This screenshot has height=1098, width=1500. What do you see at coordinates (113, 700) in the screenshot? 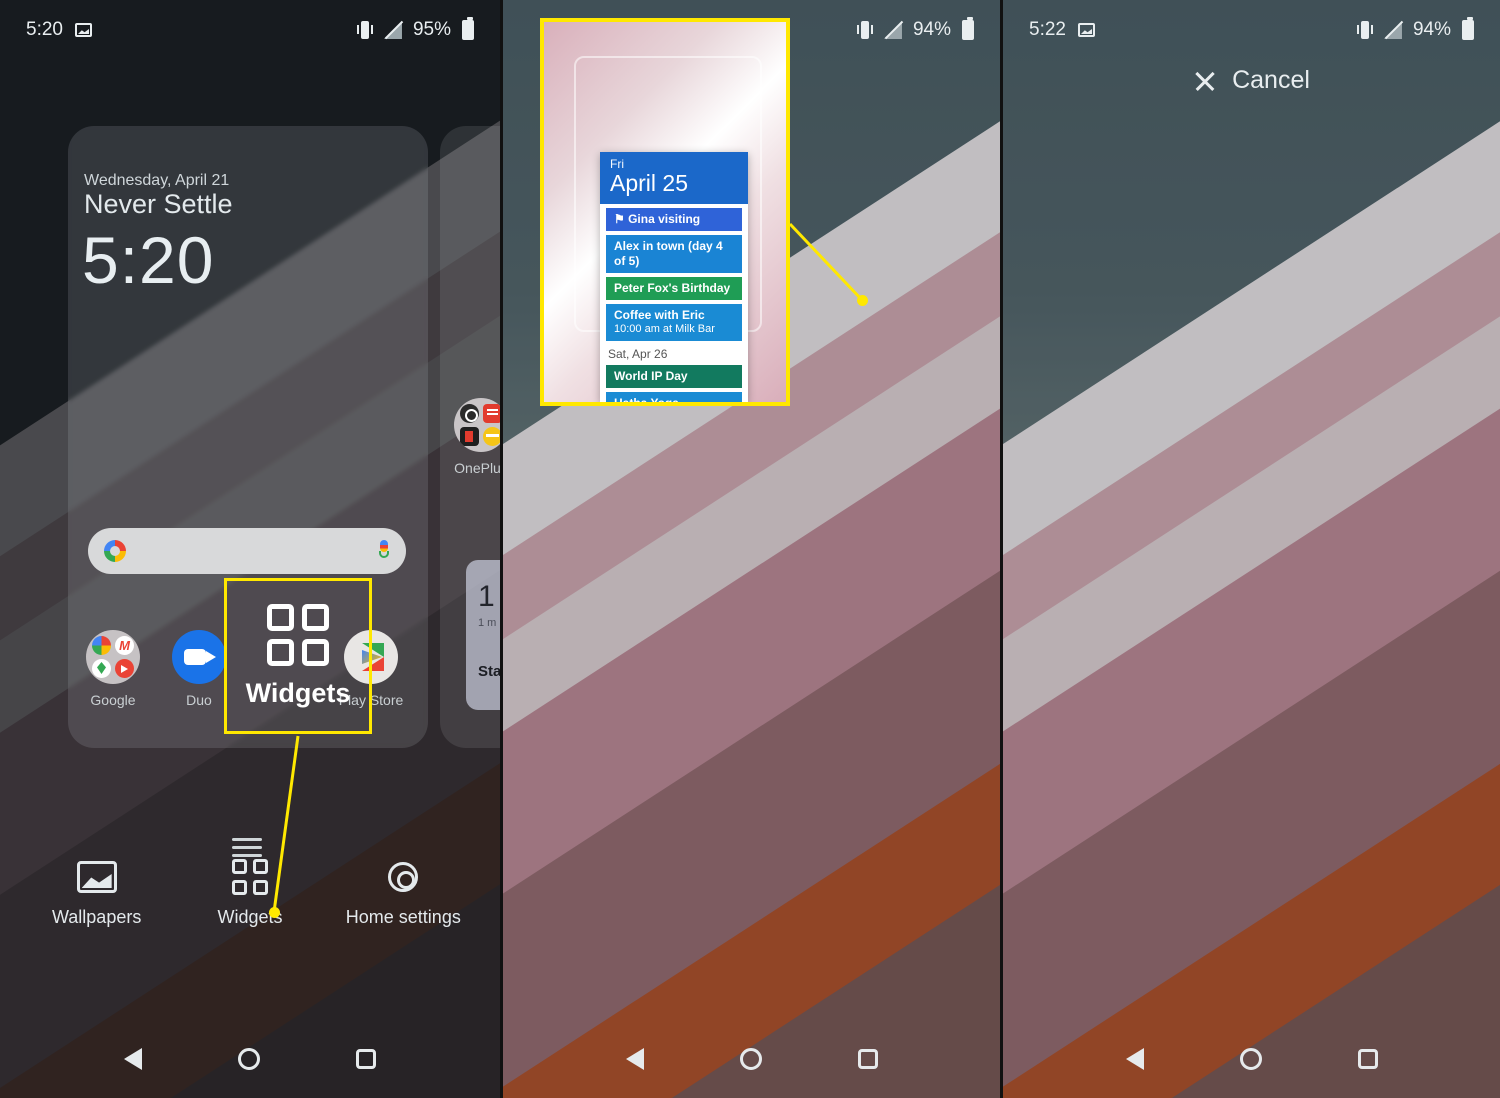
I see `app-label: Google` at bounding box center [113, 700].